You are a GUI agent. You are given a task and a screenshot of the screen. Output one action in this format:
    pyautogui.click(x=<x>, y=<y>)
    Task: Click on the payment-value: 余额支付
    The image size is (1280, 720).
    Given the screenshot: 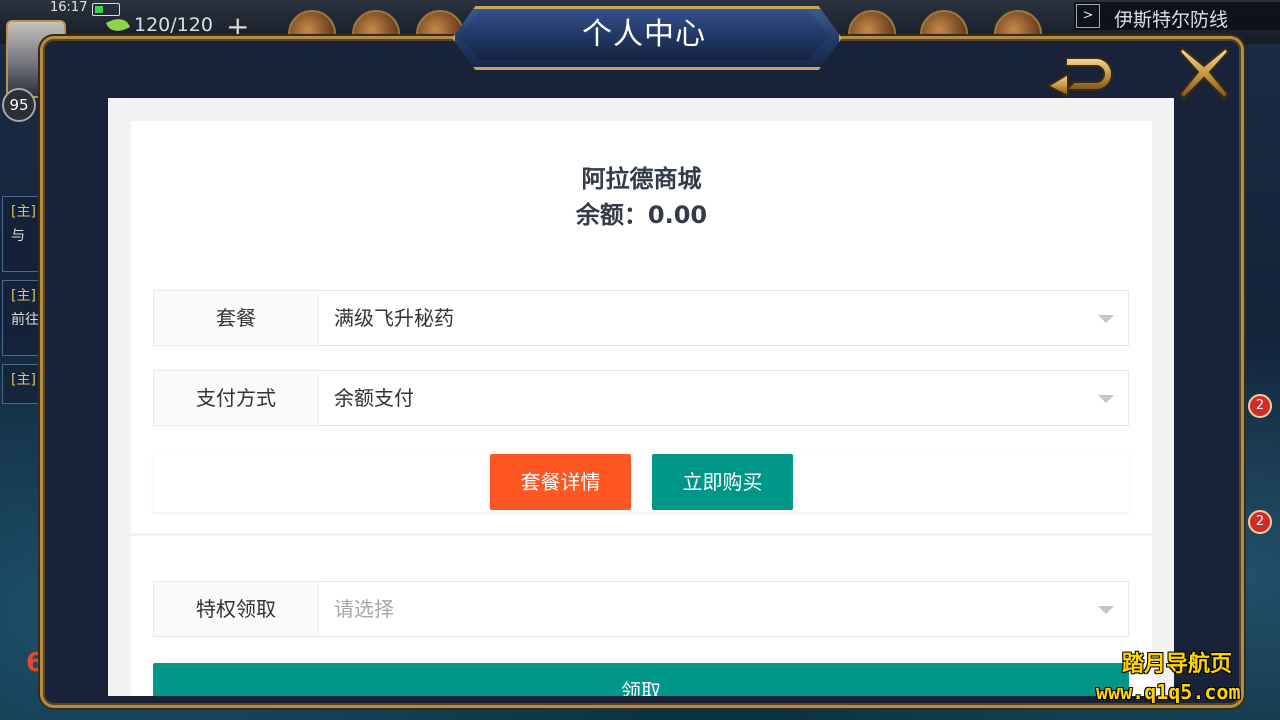 What is the action you would take?
    pyautogui.click(x=374, y=398)
    